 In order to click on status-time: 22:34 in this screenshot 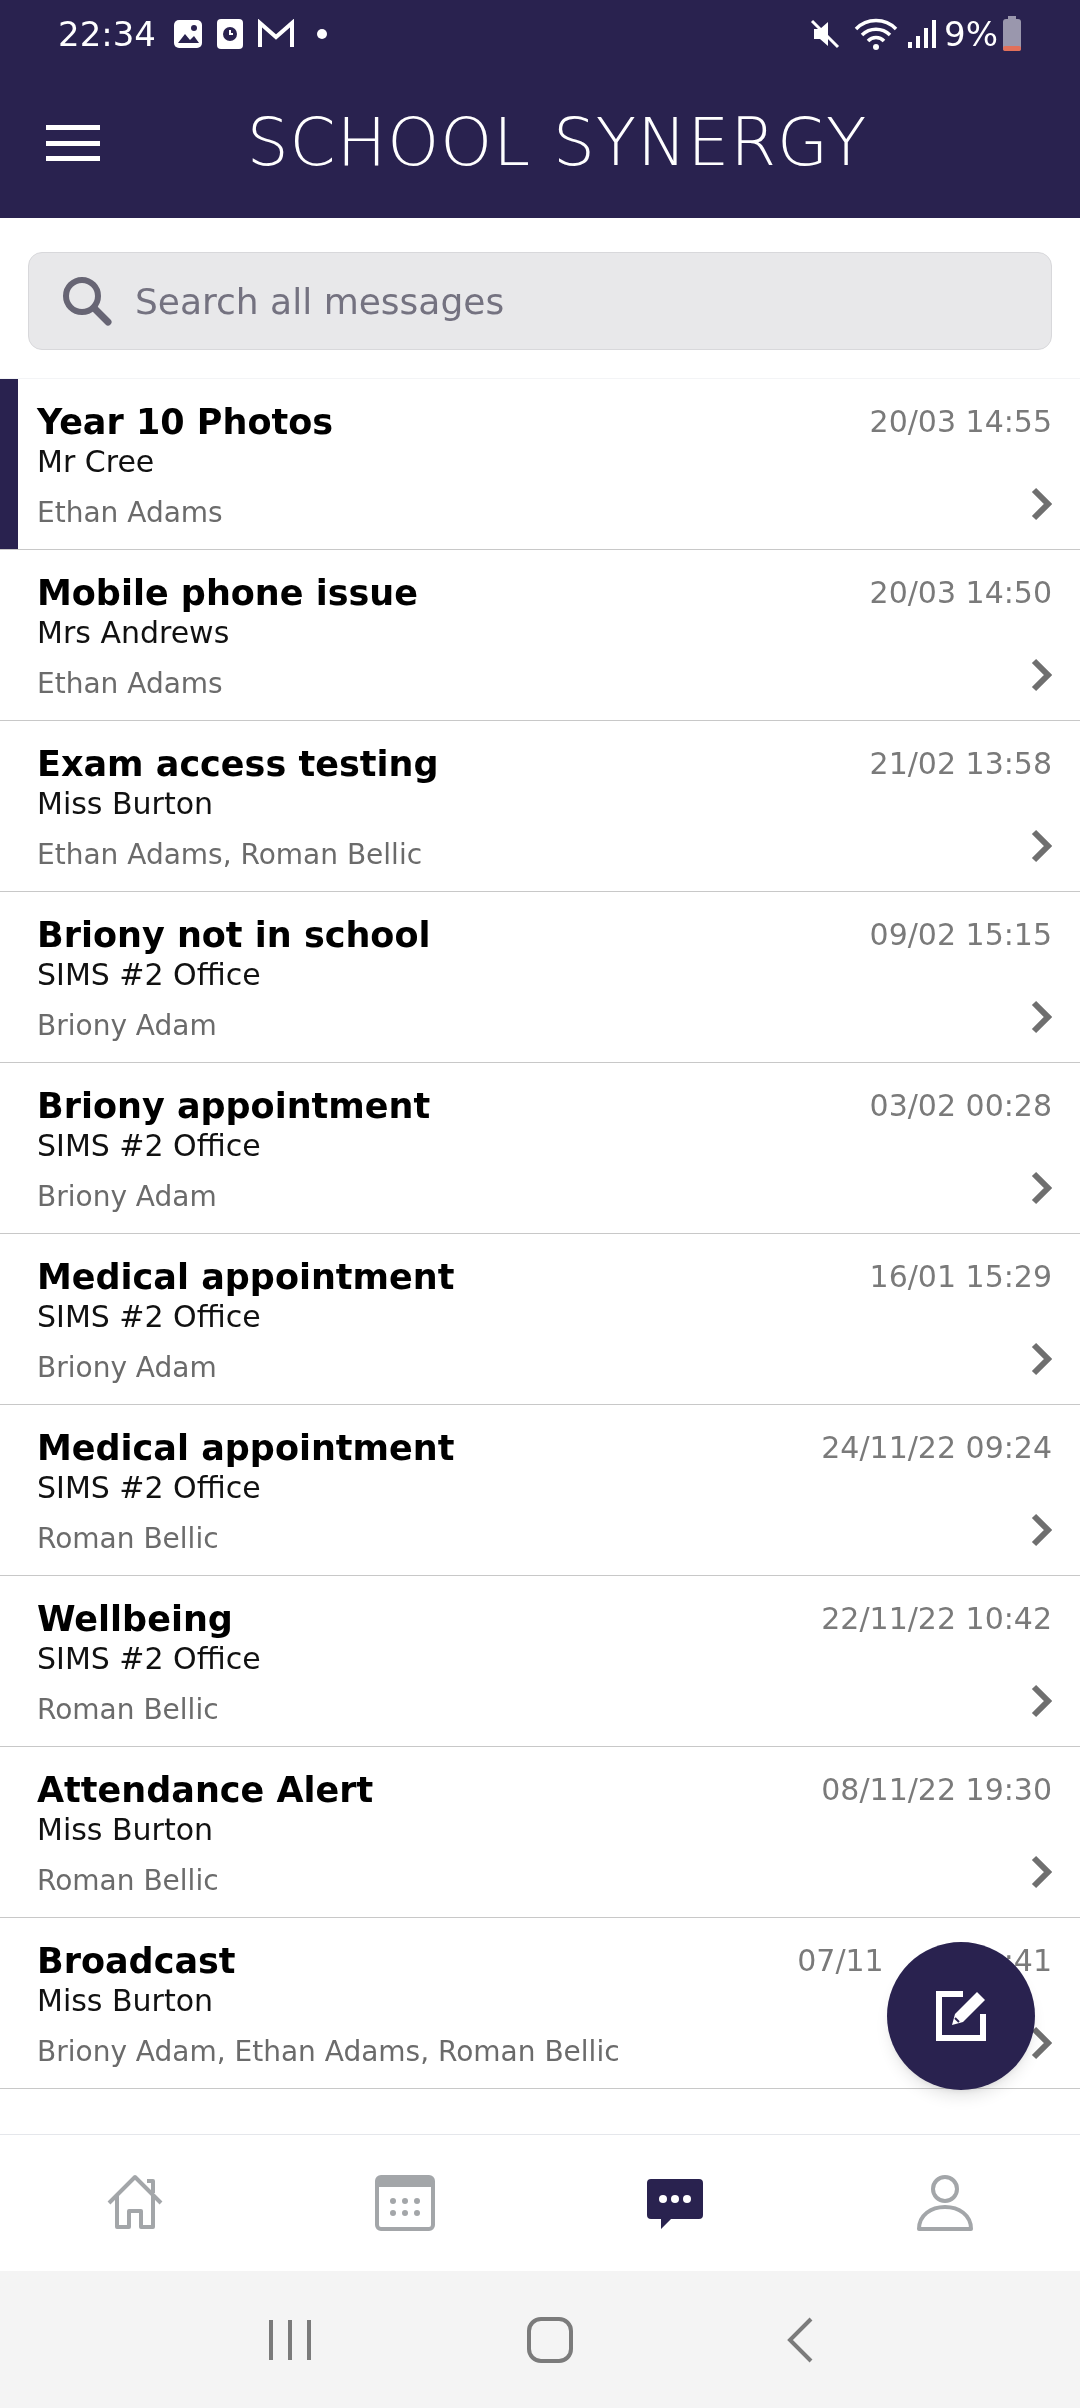, I will do `click(107, 34)`.